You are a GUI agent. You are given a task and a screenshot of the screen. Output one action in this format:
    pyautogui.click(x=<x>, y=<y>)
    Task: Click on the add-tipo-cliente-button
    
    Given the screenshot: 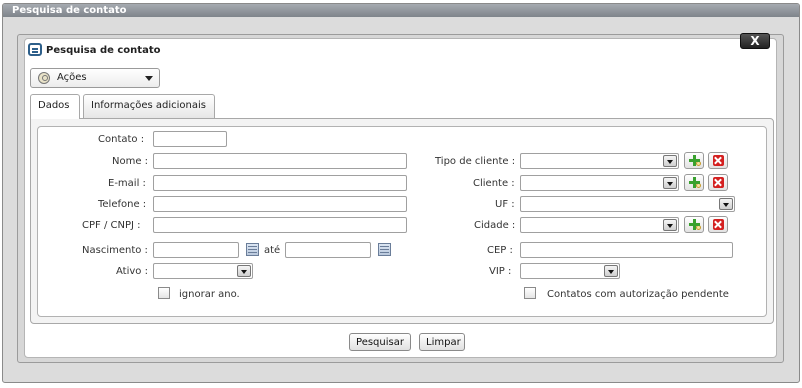 What is the action you would take?
    pyautogui.click(x=694, y=160)
    